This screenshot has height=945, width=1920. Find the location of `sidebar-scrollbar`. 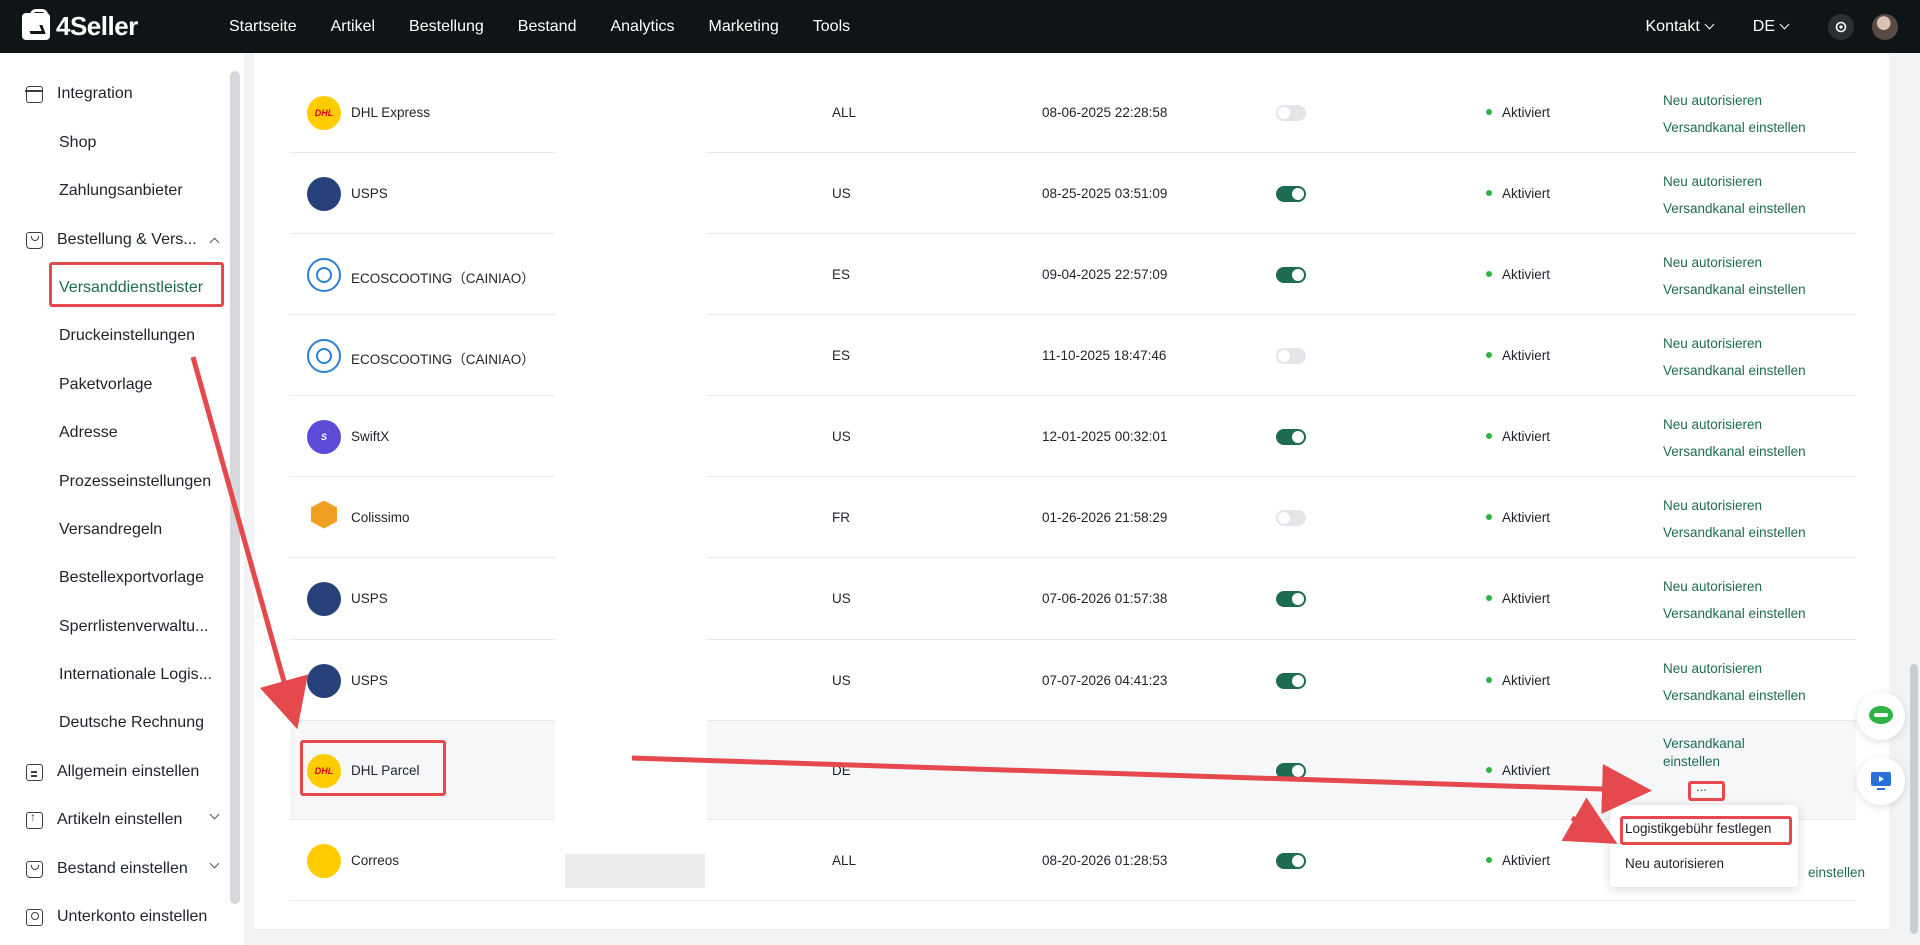

sidebar-scrollbar is located at coordinates (235, 487).